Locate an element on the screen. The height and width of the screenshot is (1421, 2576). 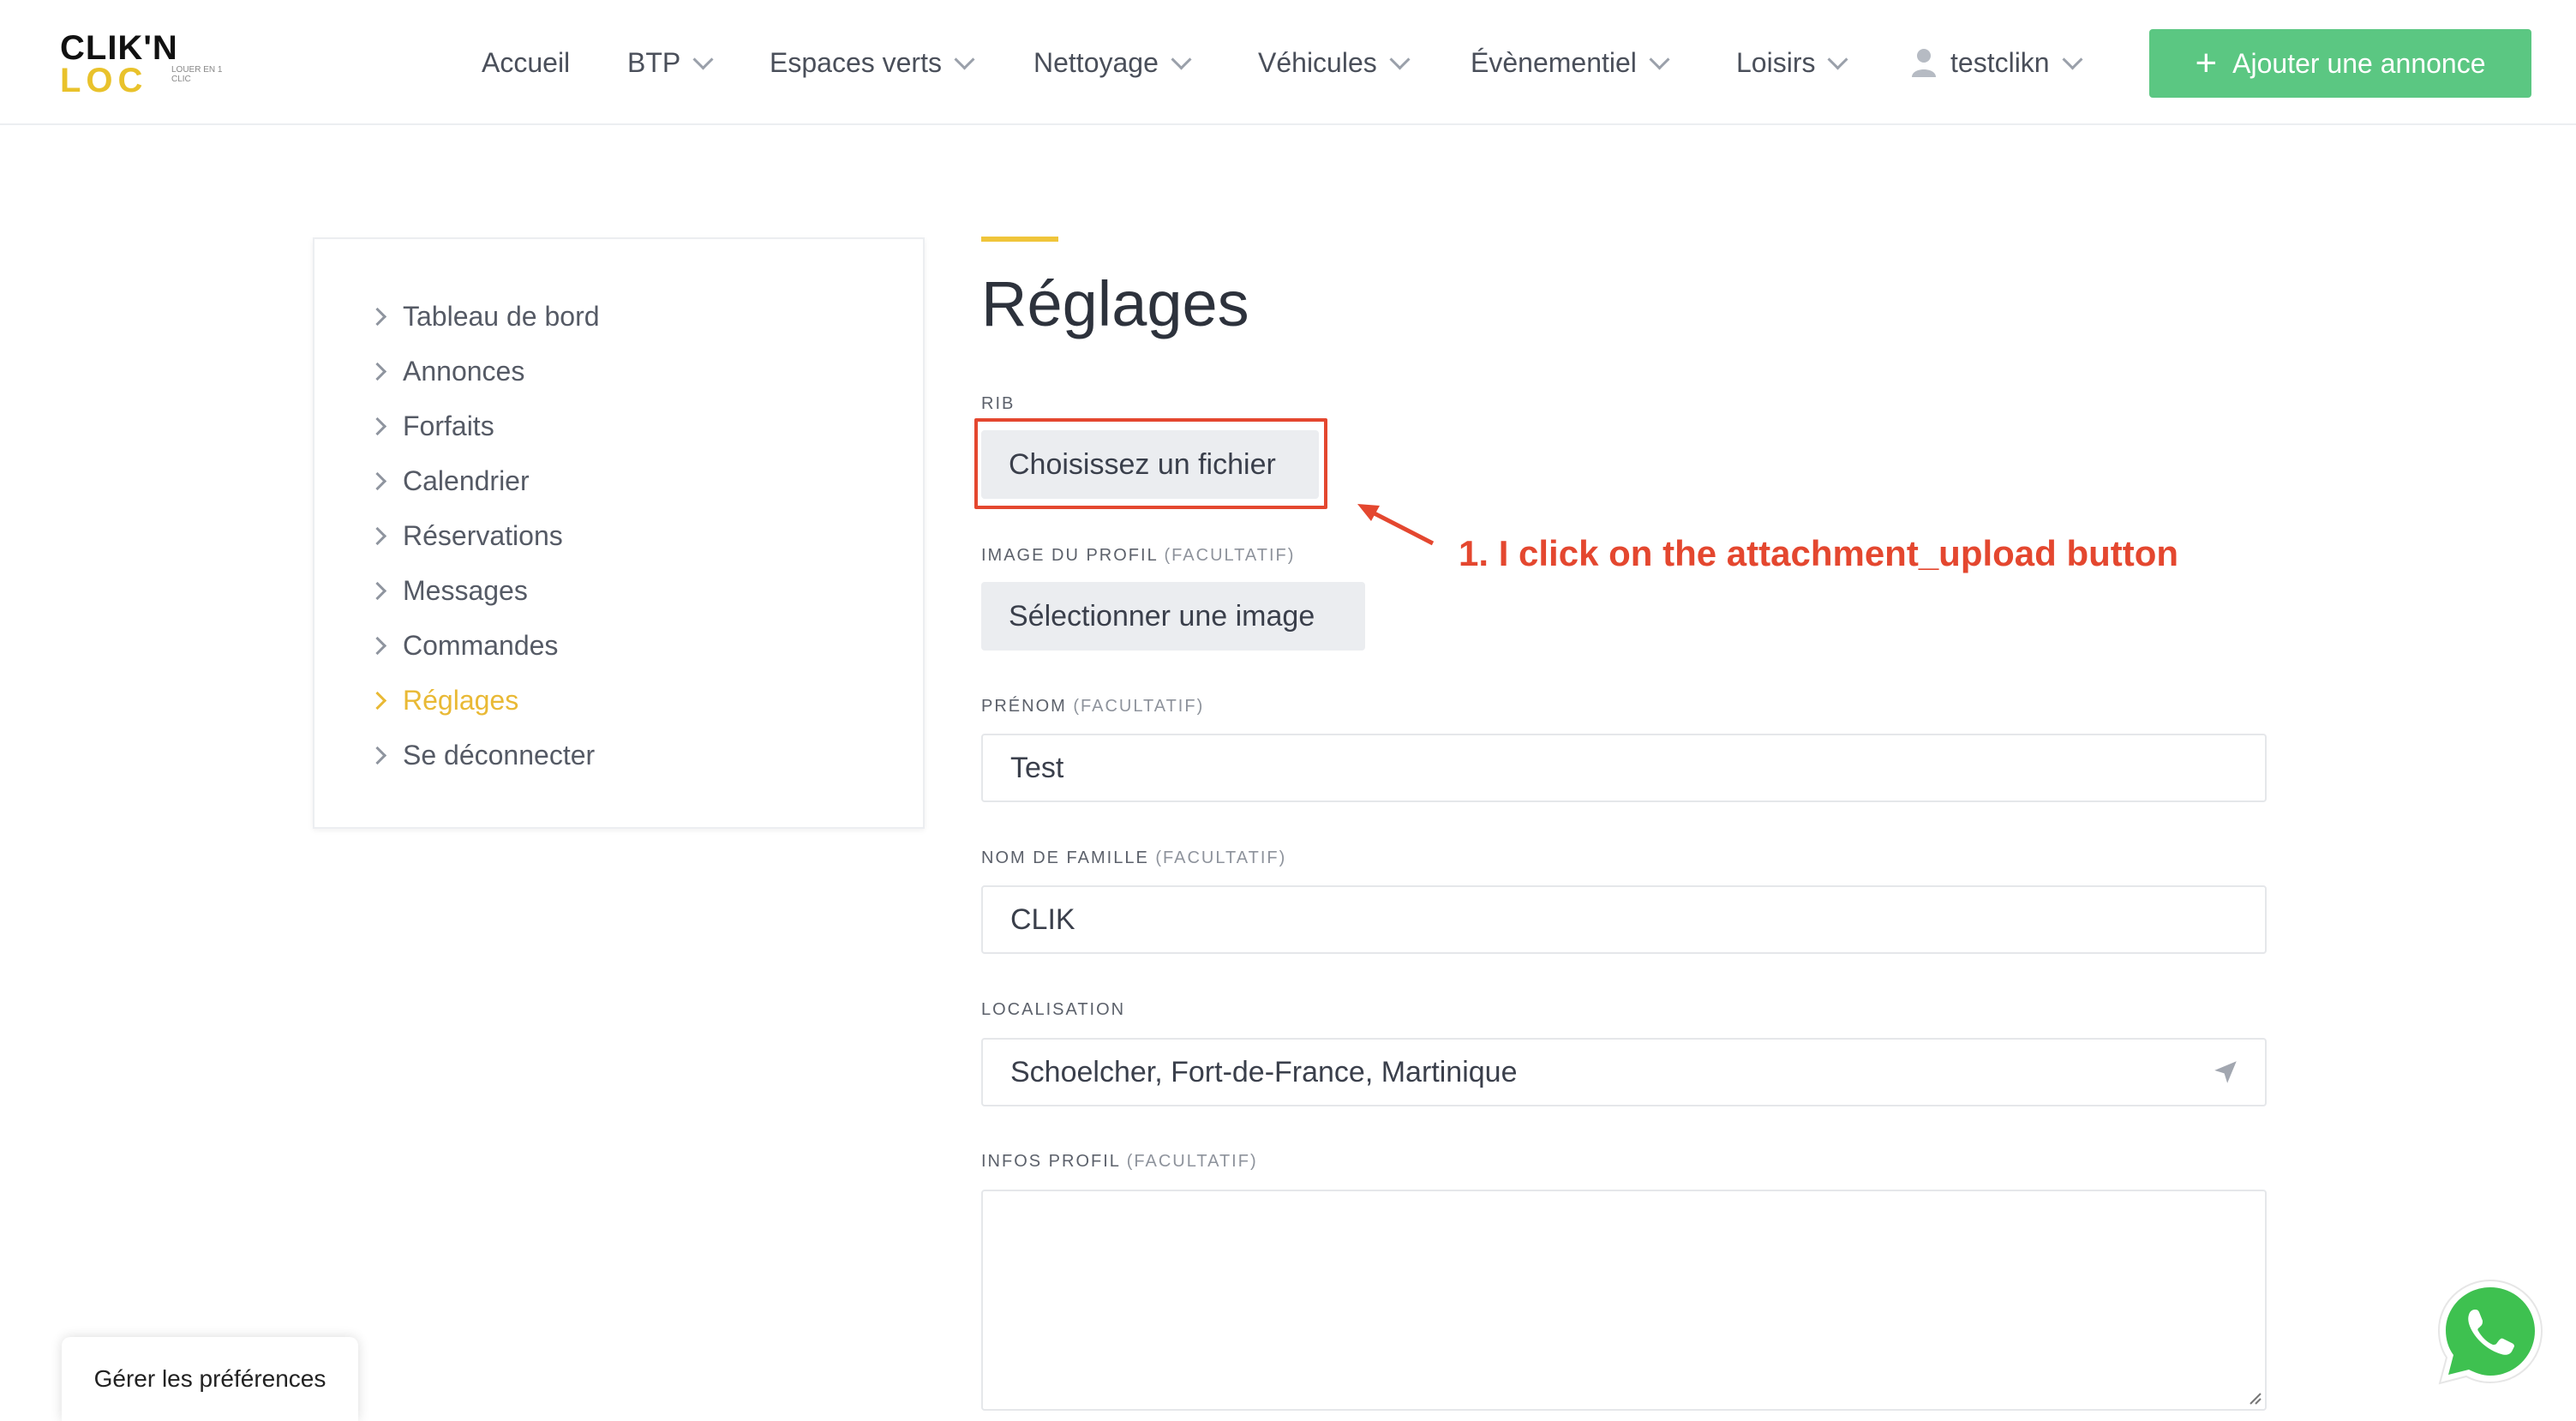
cookie-preferences-button: Gérer les préférences is located at coordinates (210, 1379).